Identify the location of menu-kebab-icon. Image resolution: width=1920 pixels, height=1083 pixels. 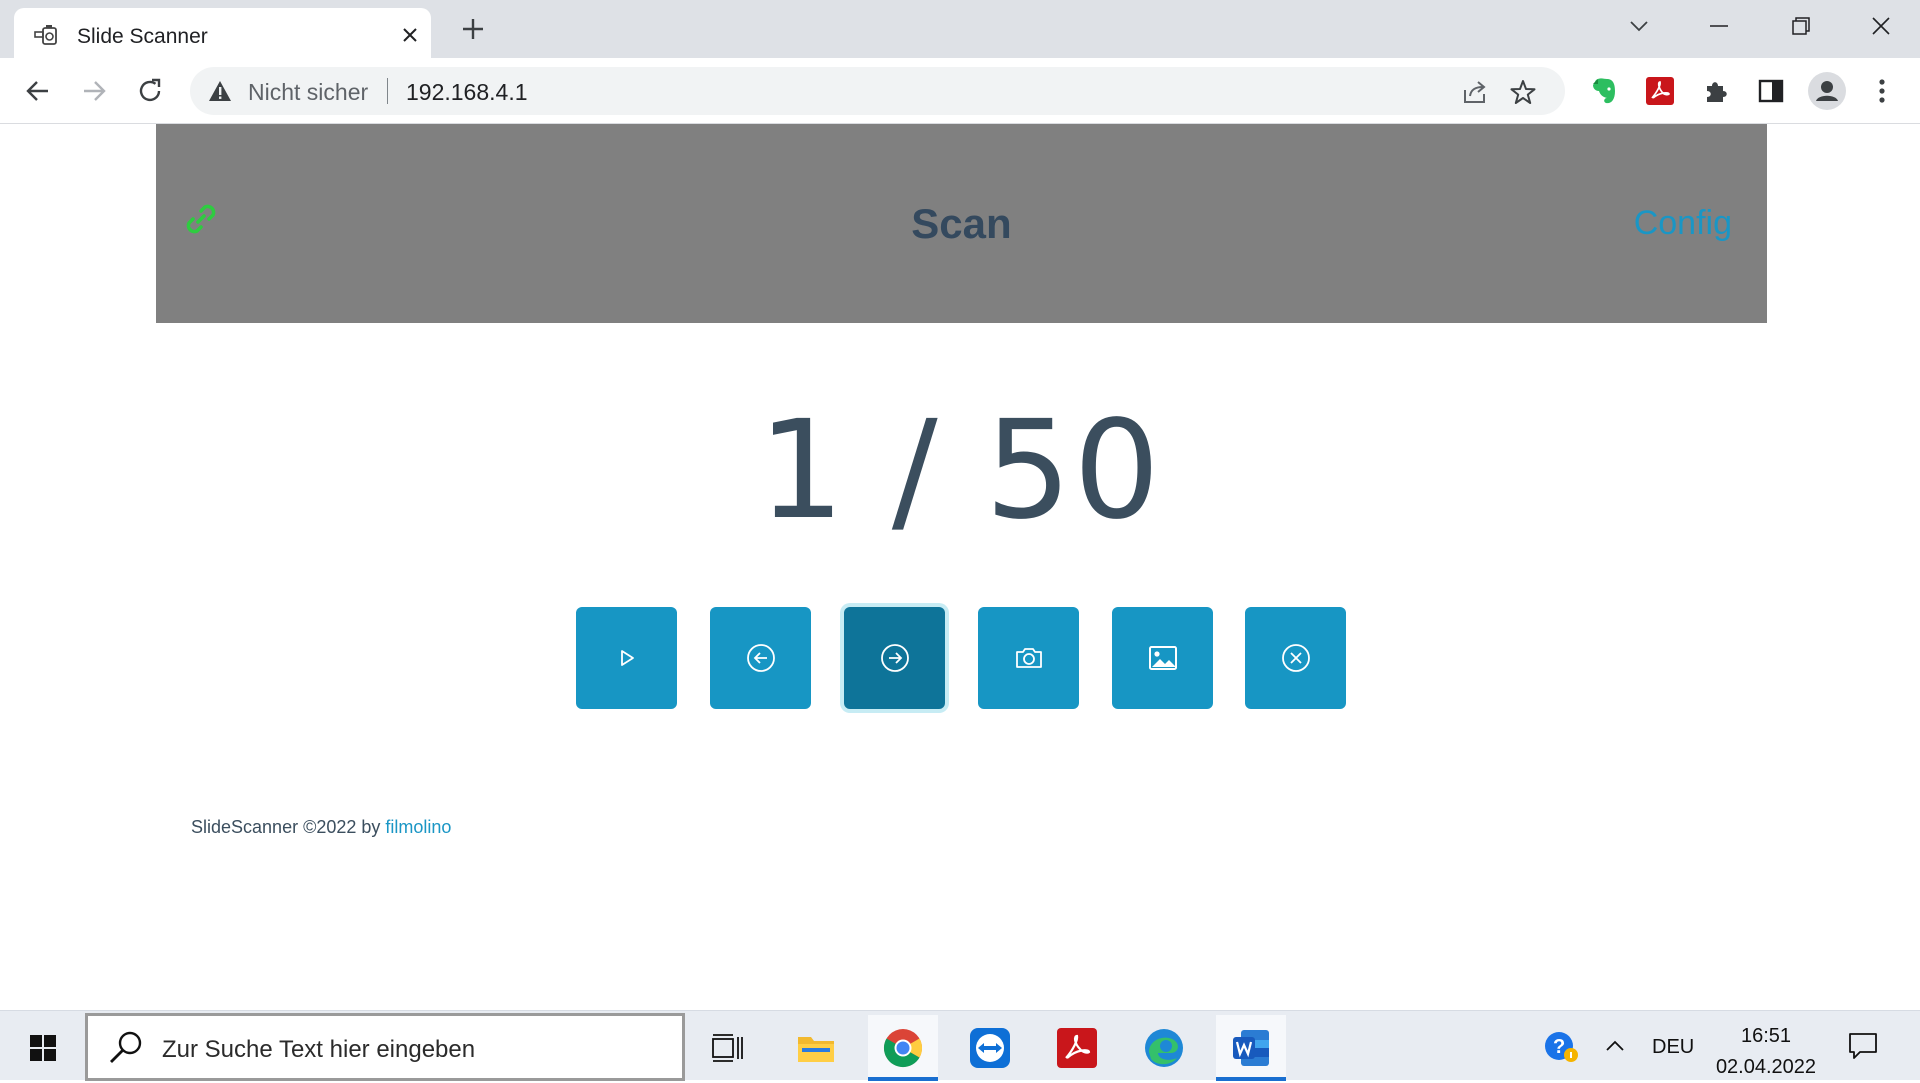
(1882, 91).